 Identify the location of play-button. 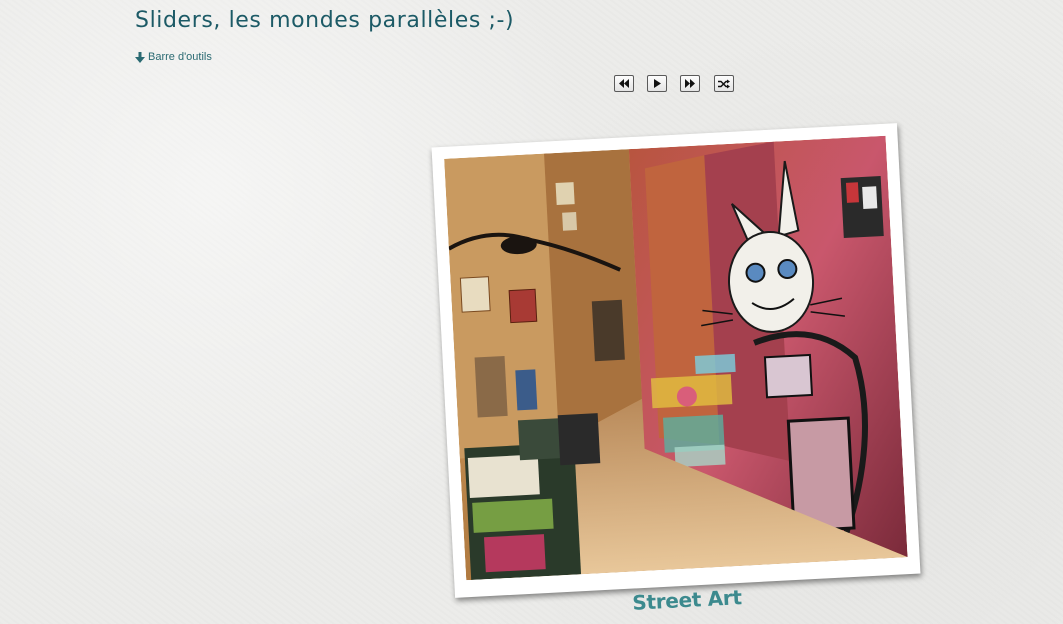
(657, 83).